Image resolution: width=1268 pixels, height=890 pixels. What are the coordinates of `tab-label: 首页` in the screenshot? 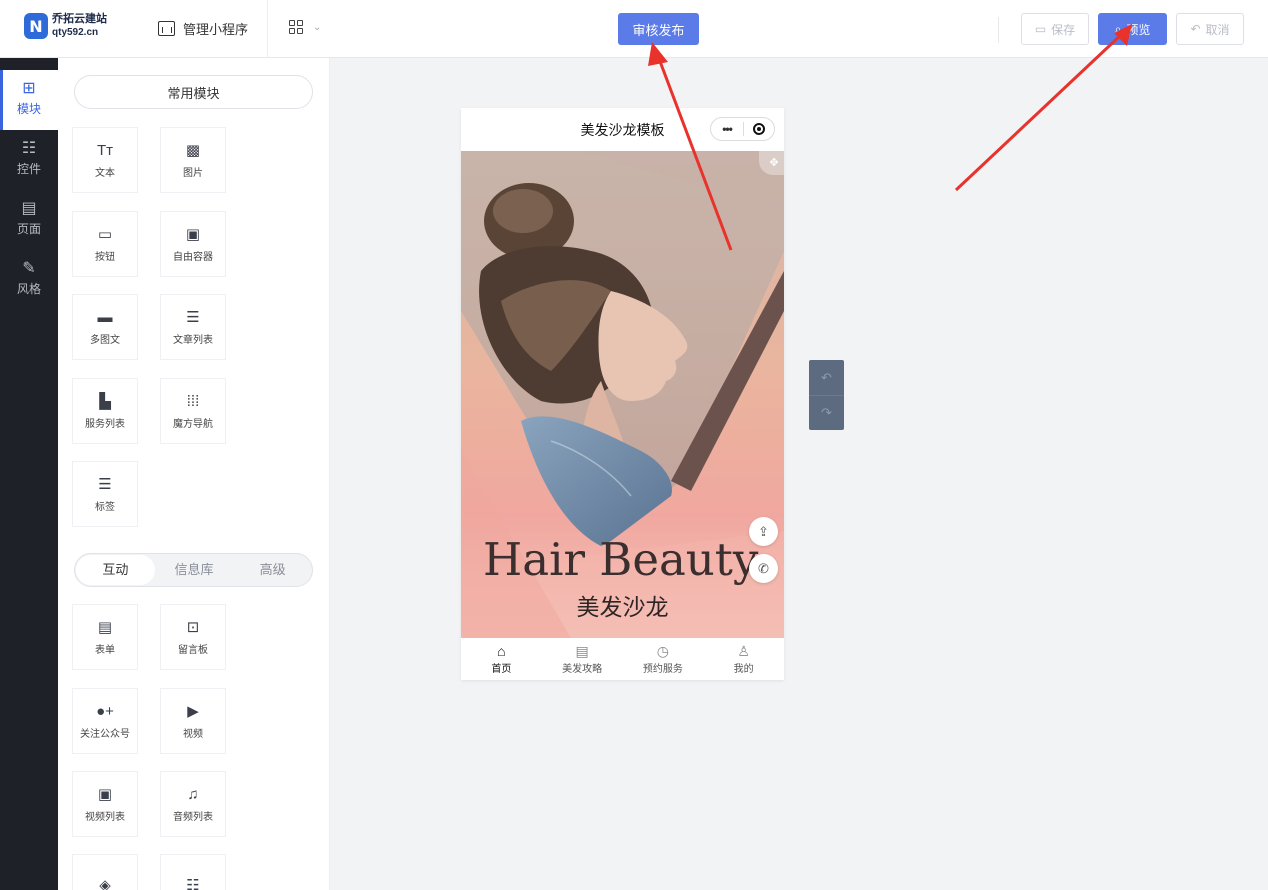 It's located at (501, 669).